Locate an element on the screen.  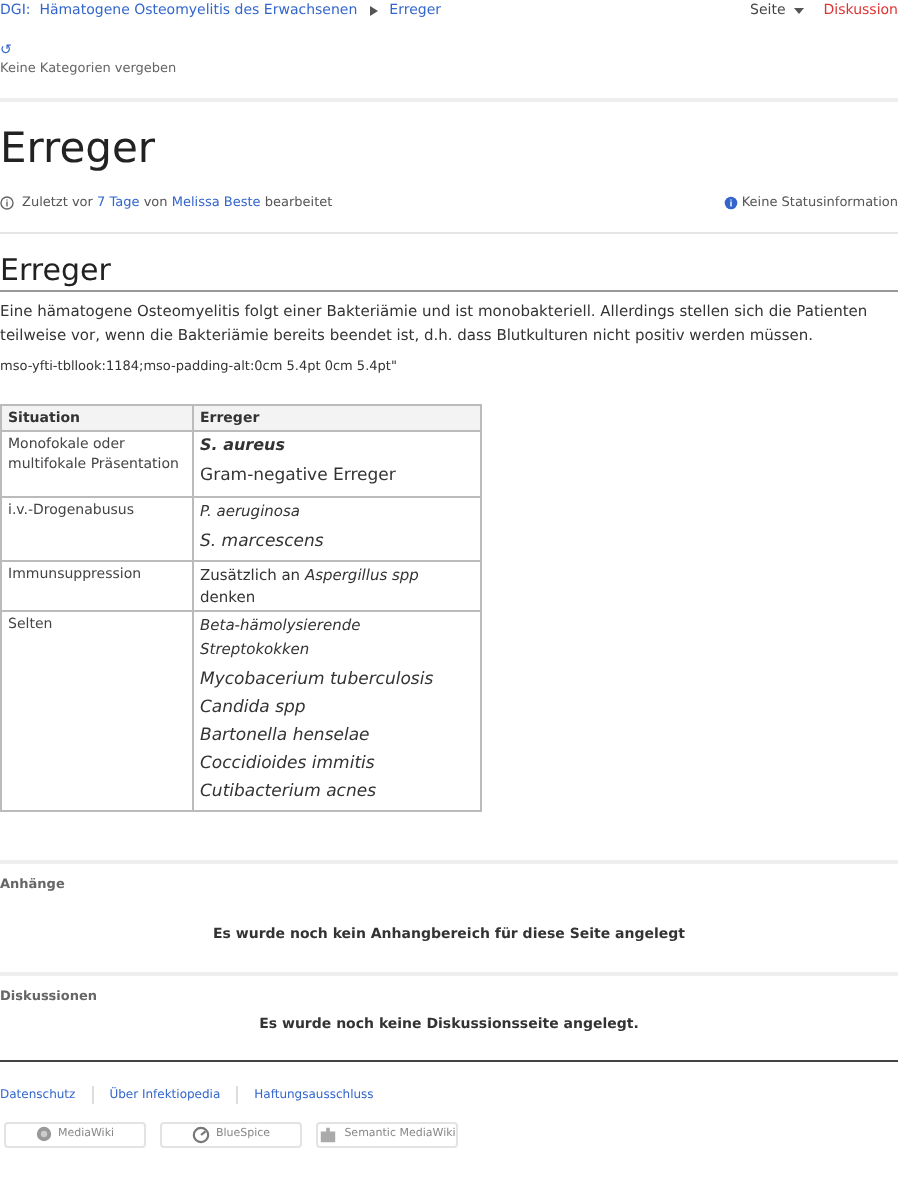
section-heading: Erreger is located at coordinates (449, 271).